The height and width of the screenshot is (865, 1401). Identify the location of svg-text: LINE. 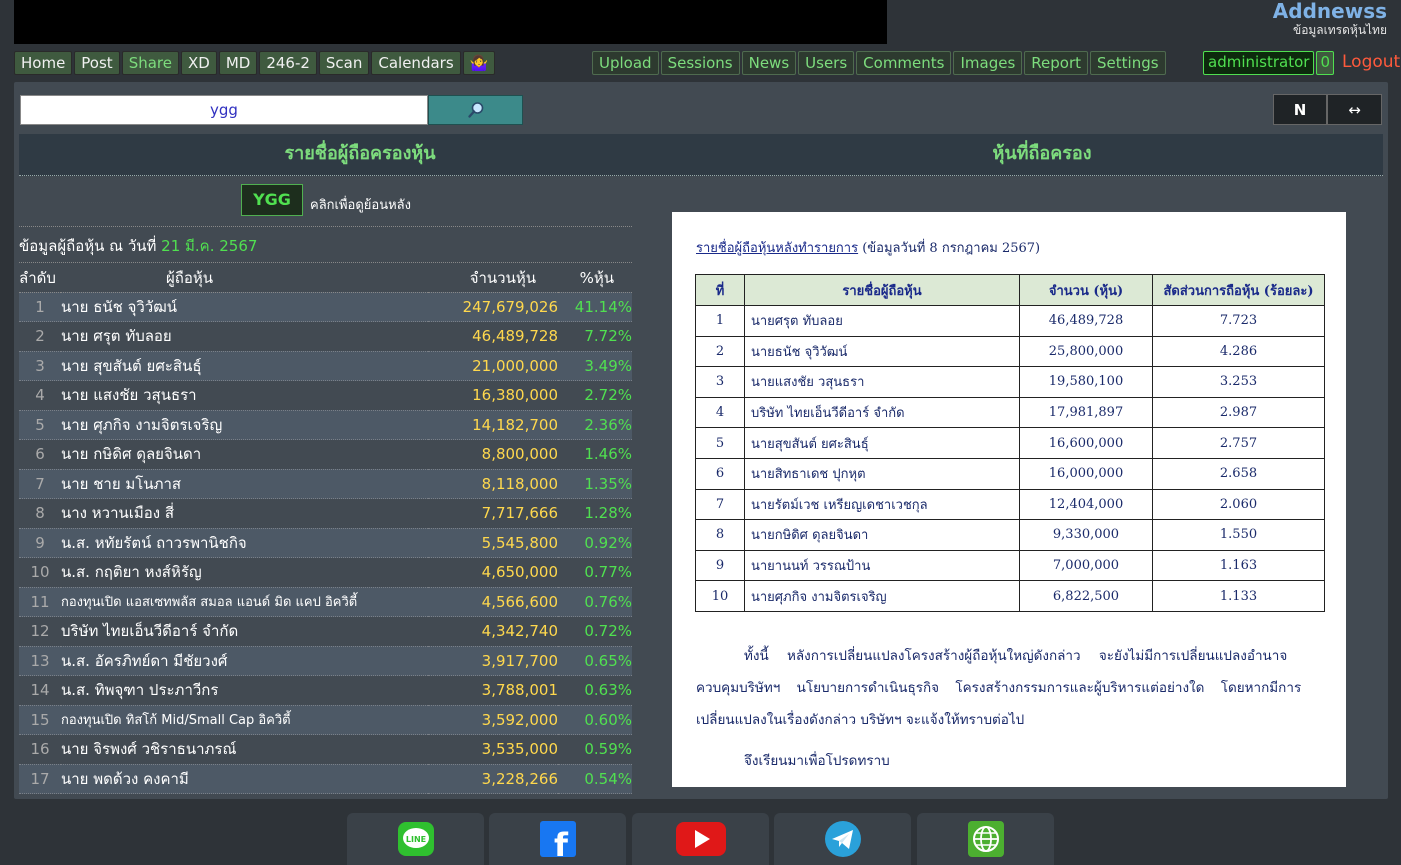
(415, 839).